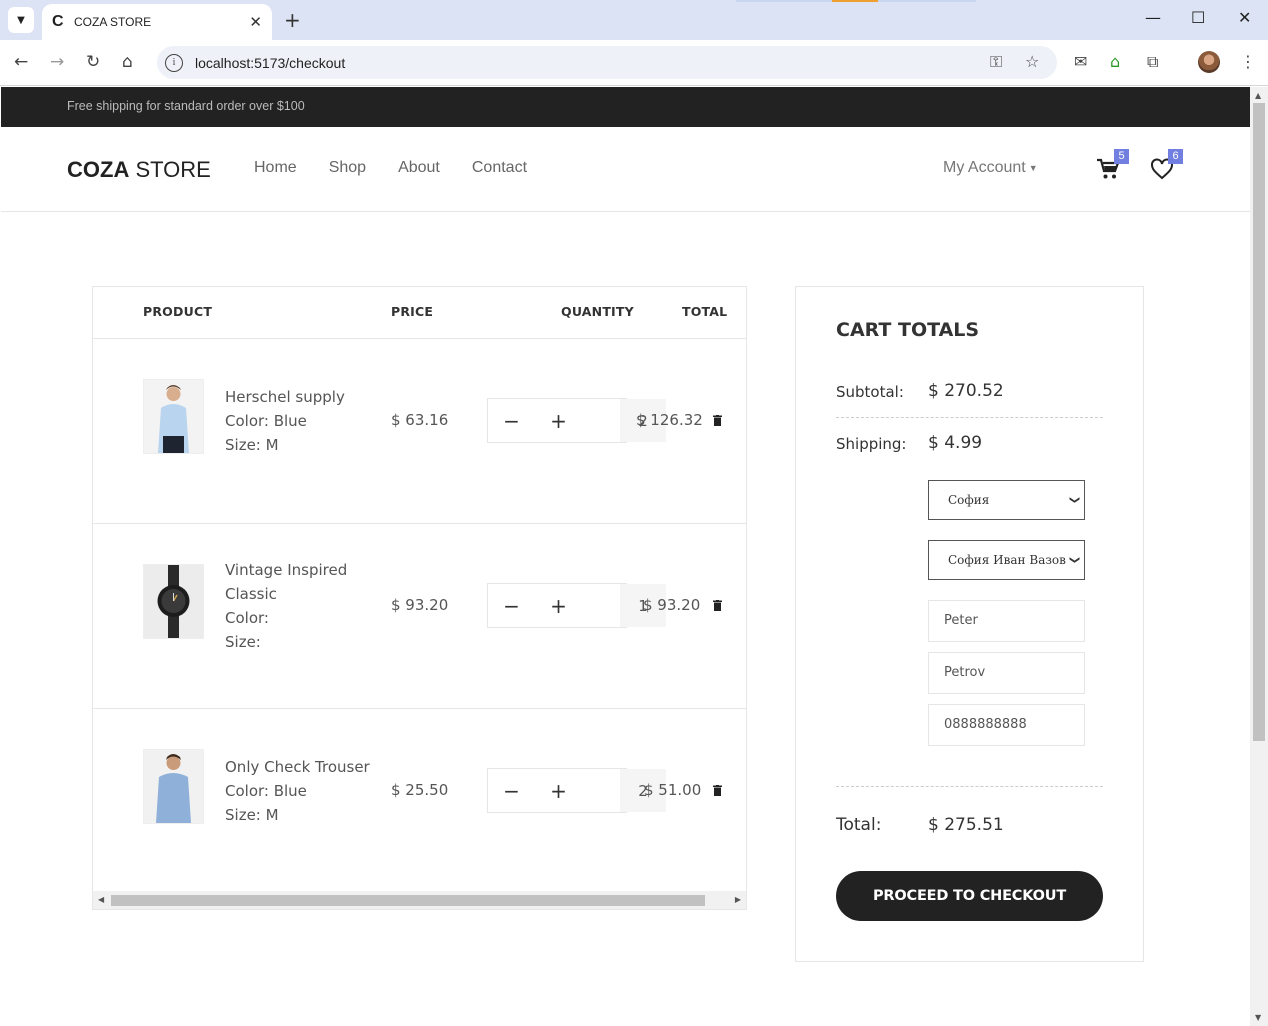 This screenshot has width=1268, height=1026. Describe the element at coordinates (1033, 167) in the screenshot. I see `caret-down-icon: ▼` at that location.